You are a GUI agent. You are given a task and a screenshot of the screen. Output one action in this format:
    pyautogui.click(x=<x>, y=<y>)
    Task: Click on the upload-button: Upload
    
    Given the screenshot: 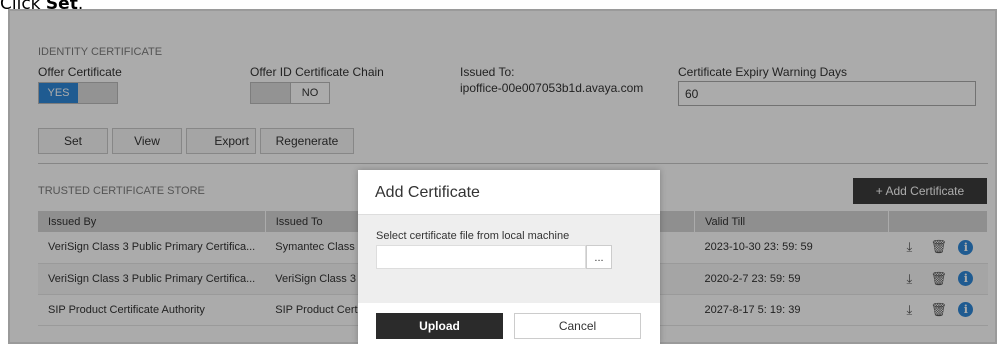 What is the action you would take?
    pyautogui.click(x=439, y=326)
    